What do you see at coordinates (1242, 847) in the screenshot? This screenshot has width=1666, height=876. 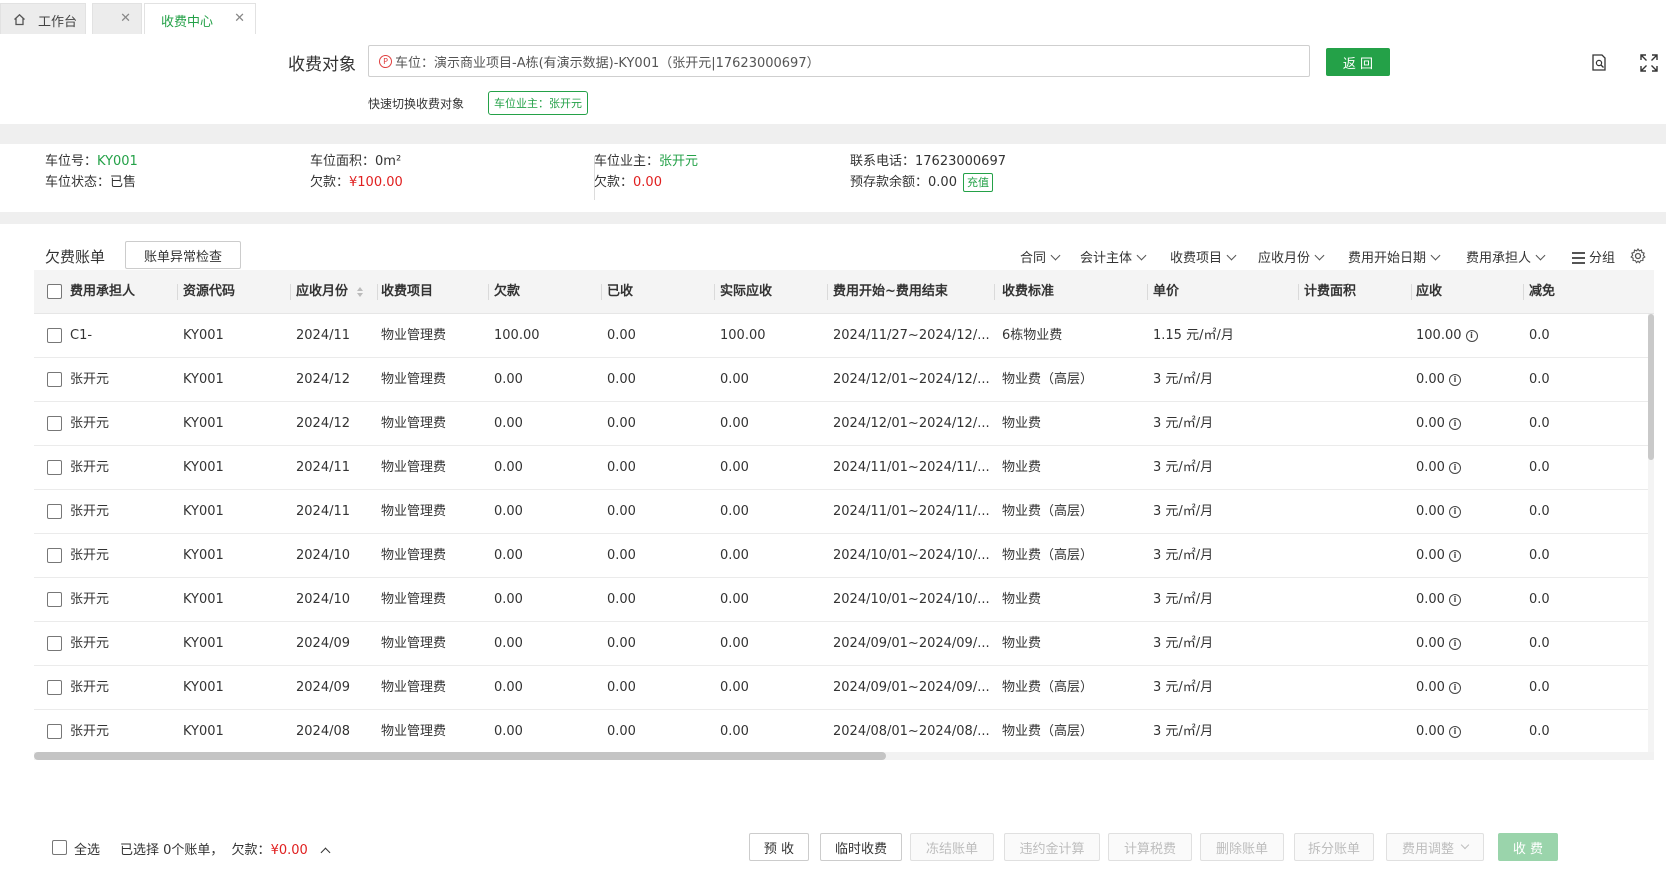 I see `delete-bill-button: 删除账单` at bounding box center [1242, 847].